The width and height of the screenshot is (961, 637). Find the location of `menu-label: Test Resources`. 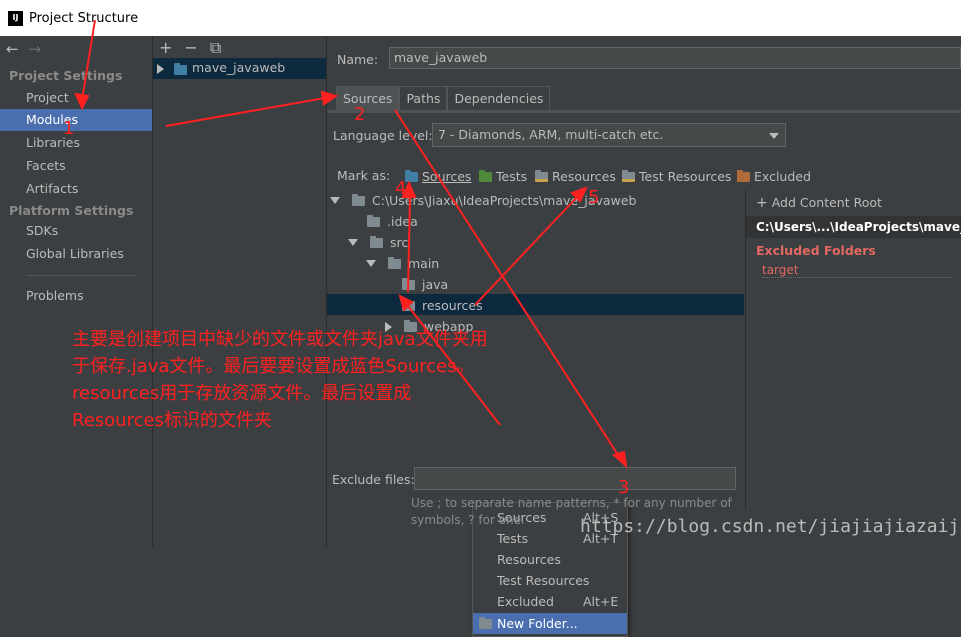

menu-label: Test Resources is located at coordinates (543, 580).